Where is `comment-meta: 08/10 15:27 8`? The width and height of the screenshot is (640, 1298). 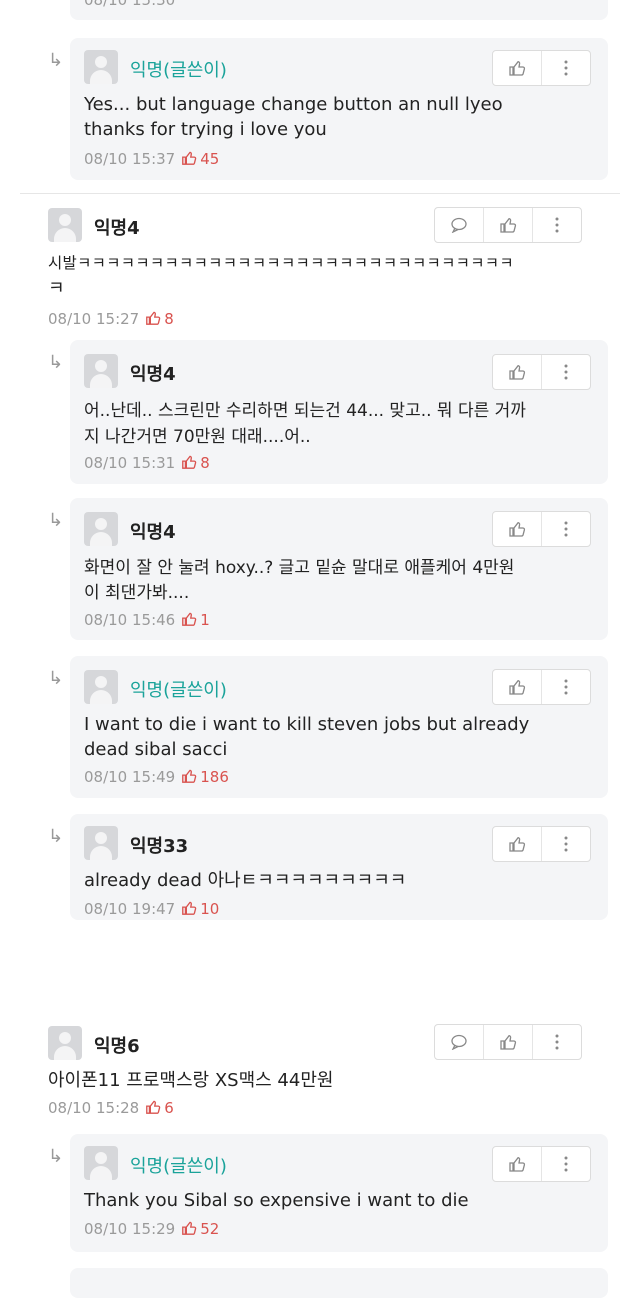 comment-meta: 08/10 15:27 8 is located at coordinates (111, 319).